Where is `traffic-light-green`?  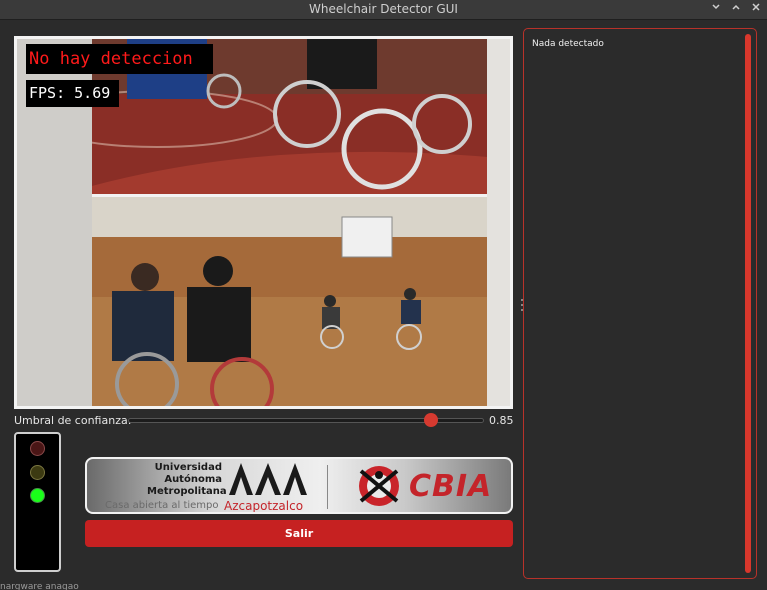
traffic-light-green is located at coordinates (37, 495).